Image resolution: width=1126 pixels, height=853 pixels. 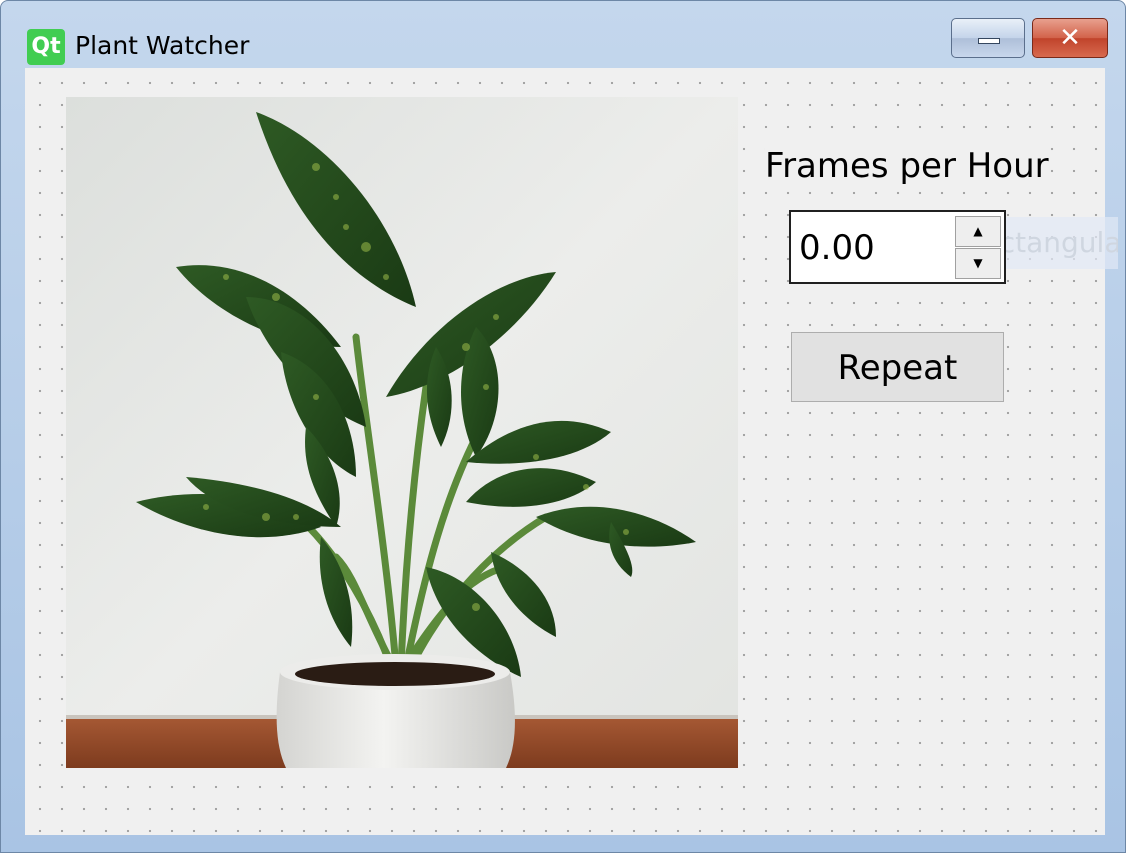 I want to click on frames-per-hour-value: 0.00, so click(x=837, y=248).